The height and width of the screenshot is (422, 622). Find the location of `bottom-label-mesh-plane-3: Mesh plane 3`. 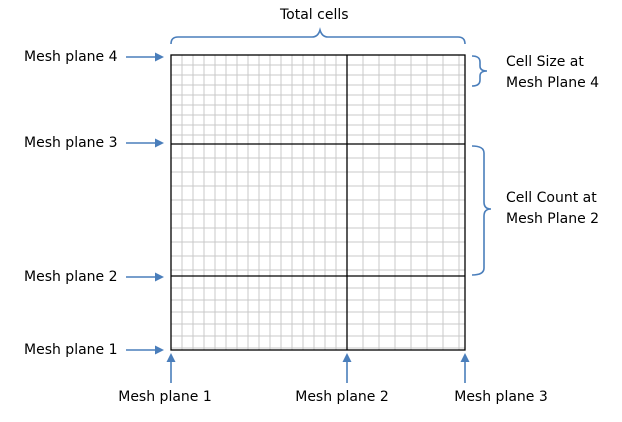

bottom-label-mesh-plane-3: Mesh plane 3 is located at coordinates (501, 397).